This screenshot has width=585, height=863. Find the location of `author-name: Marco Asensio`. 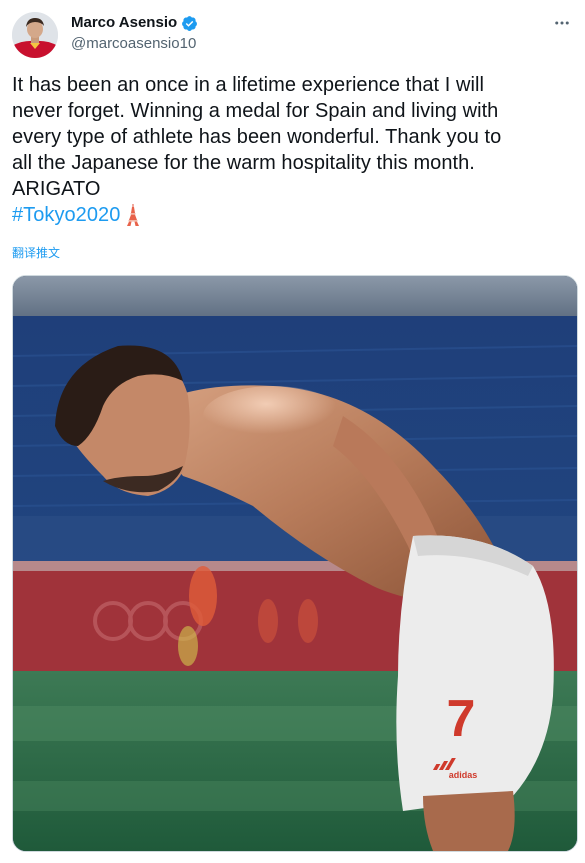

author-name: Marco Asensio is located at coordinates (124, 23).